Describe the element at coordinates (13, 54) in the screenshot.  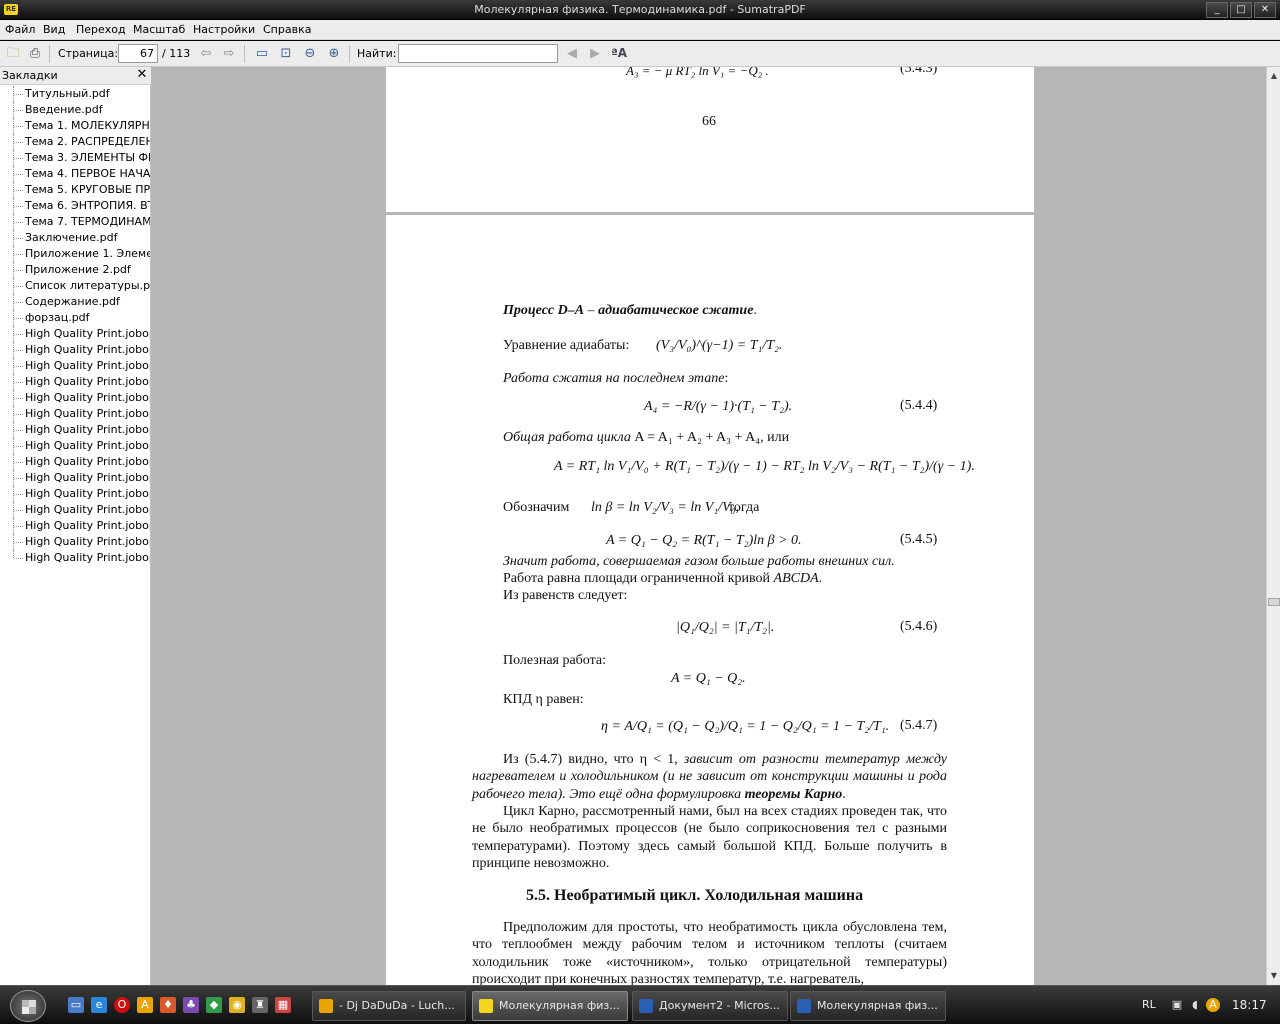
I see `open-icon: 🗀` at that location.